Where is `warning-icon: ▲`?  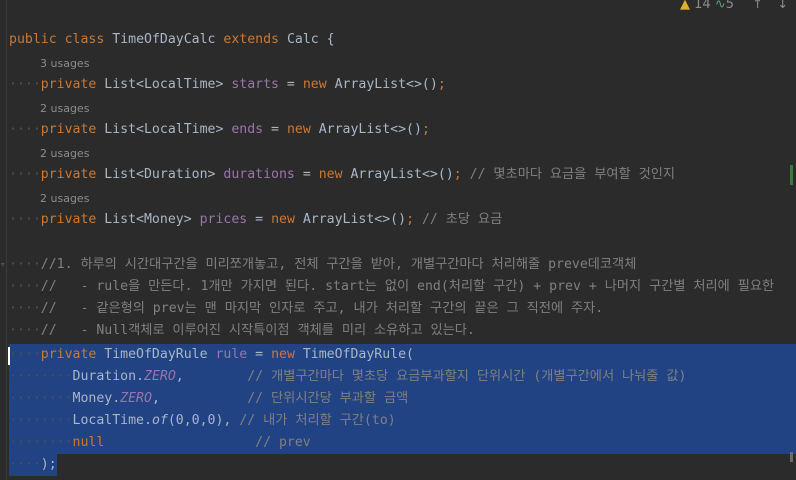 warning-icon: ▲ is located at coordinates (685, 6).